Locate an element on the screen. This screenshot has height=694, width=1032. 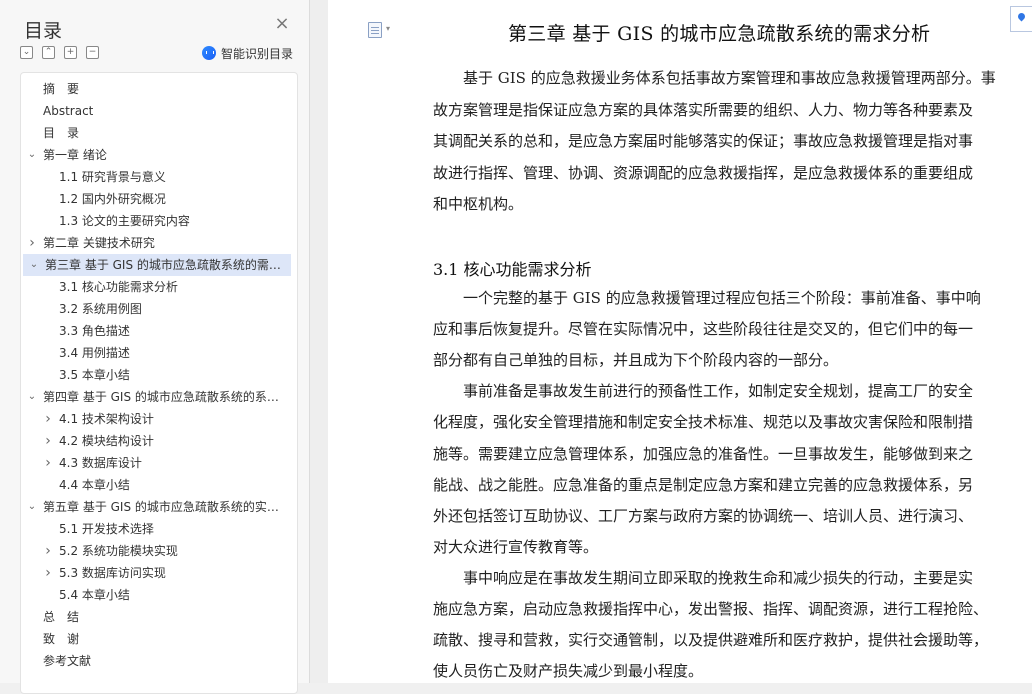
remove-level-icon: − is located at coordinates (92, 52).